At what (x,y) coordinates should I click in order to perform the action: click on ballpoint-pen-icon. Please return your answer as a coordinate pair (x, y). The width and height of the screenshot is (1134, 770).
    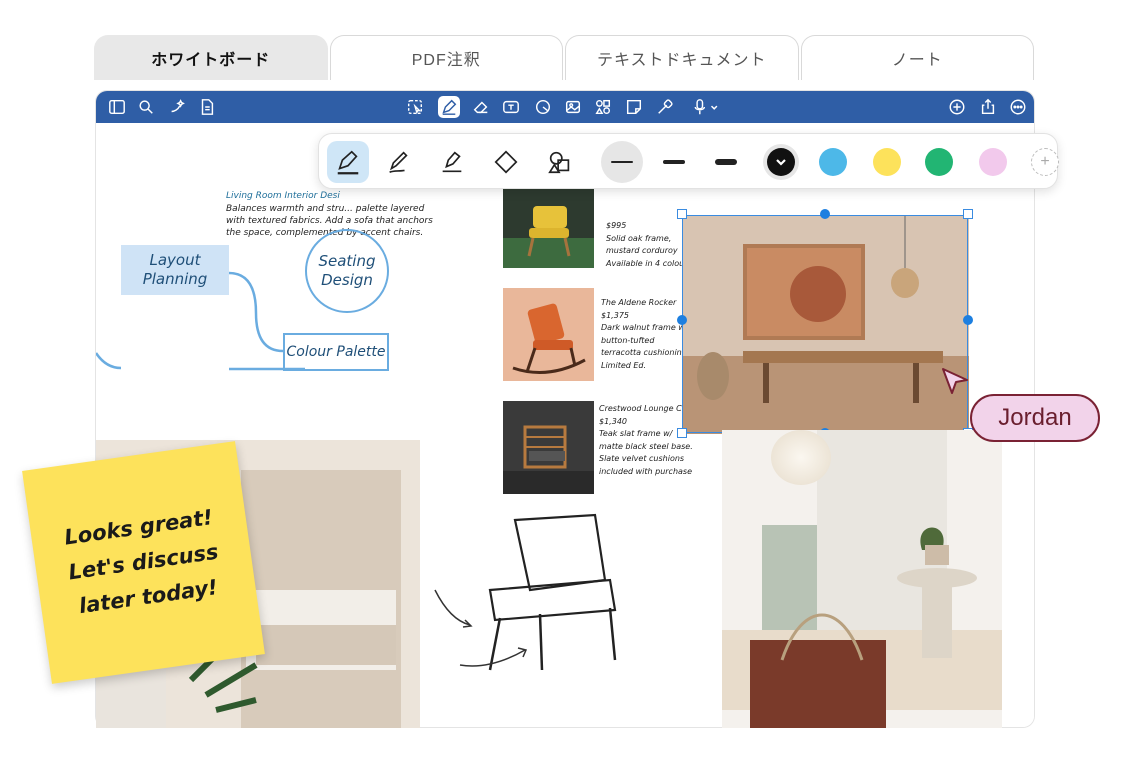
    Looking at the image, I should click on (398, 162).